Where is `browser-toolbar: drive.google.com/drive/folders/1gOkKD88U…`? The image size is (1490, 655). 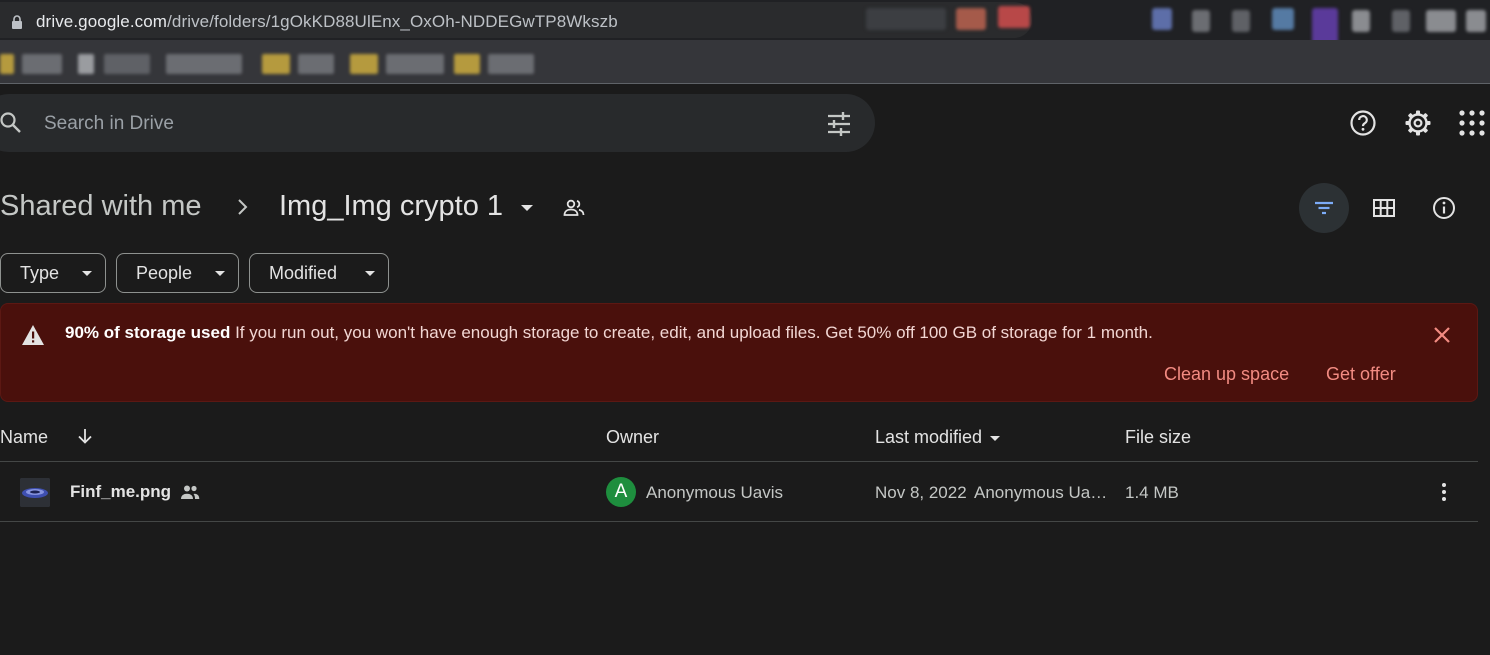 browser-toolbar: drive.google.com/drive/folders/1gOkKD88U… is located at coordinates (745, 22).